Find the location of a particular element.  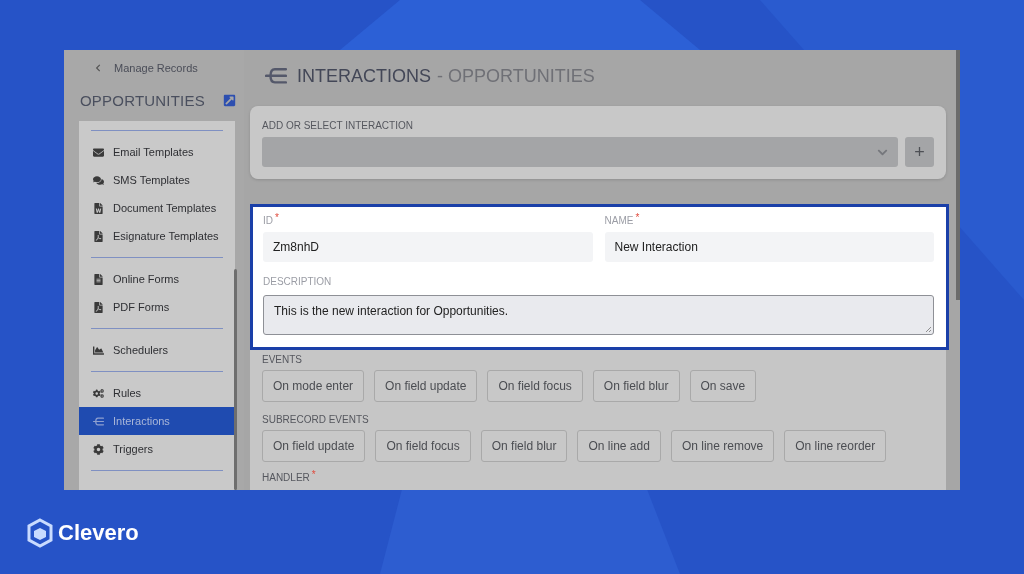

chat-bubbles-icon is located at coordinates (98, 180).